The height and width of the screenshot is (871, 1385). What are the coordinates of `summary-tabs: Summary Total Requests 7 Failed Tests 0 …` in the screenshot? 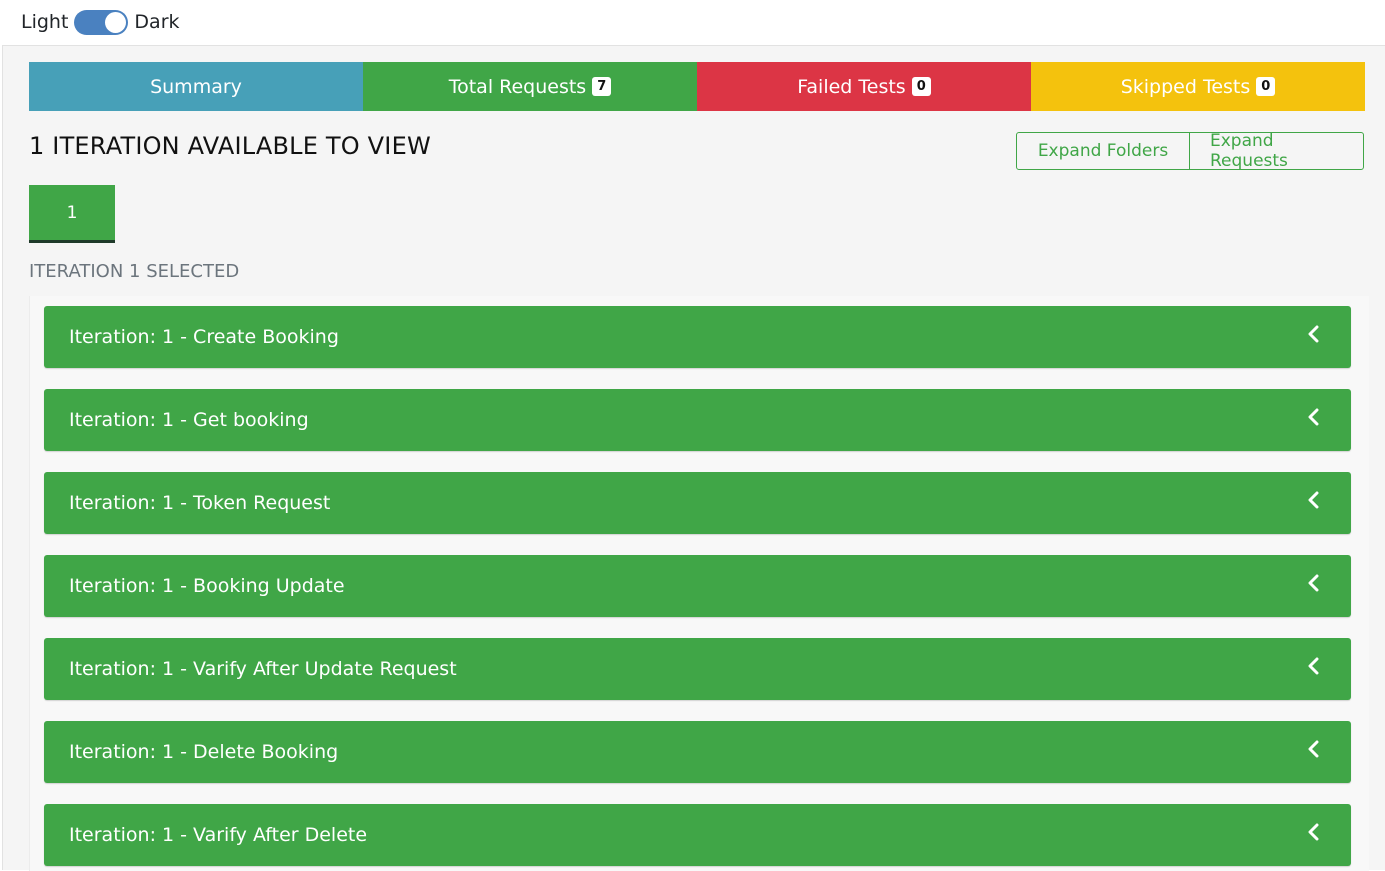 It's located at (697, 86).